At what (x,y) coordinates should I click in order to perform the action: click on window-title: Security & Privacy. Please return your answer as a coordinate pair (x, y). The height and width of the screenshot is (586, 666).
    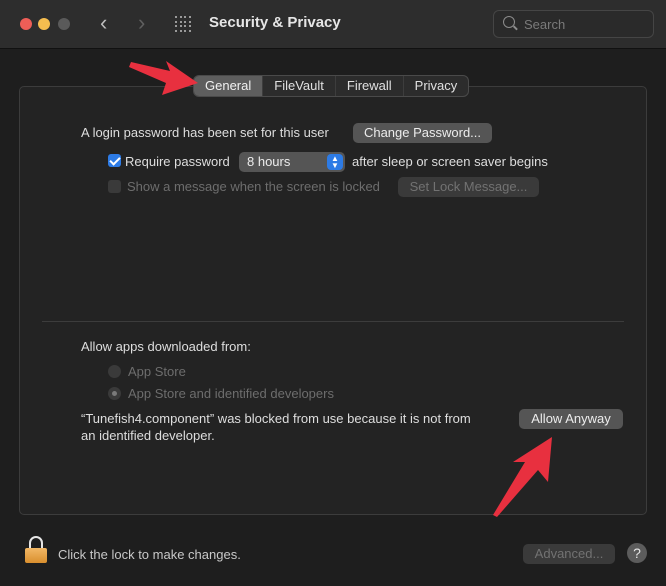
    Looking at the image, I should click on (275, 22).